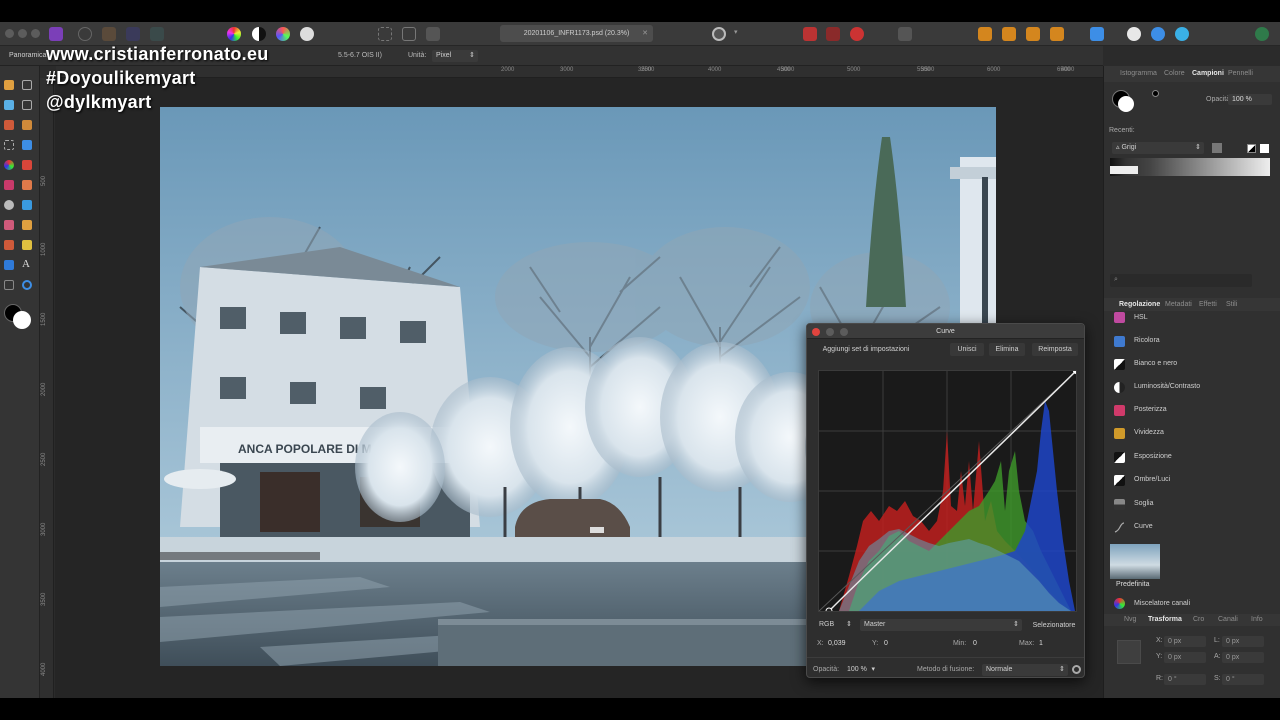  What do you see at coordinates (1033, 34) in the screenshot?
I see `arrange-forward-icon` at bounding box center [1033, 34].